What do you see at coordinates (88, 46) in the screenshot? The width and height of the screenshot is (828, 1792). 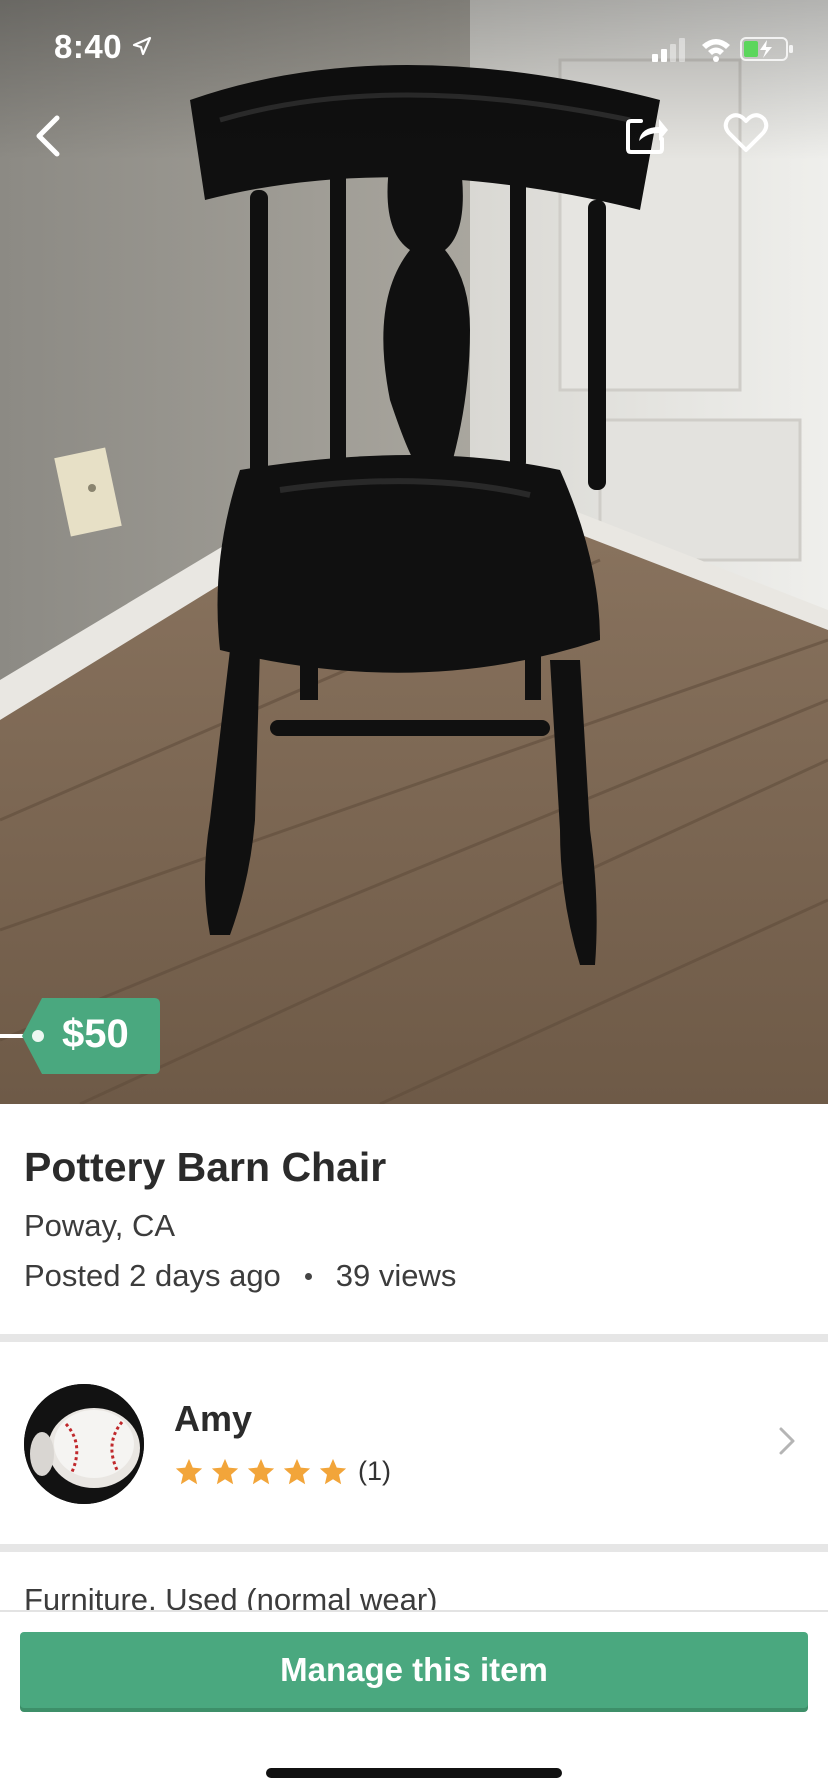 I see `status-time: 8:40` at bounding box center [88, 46].